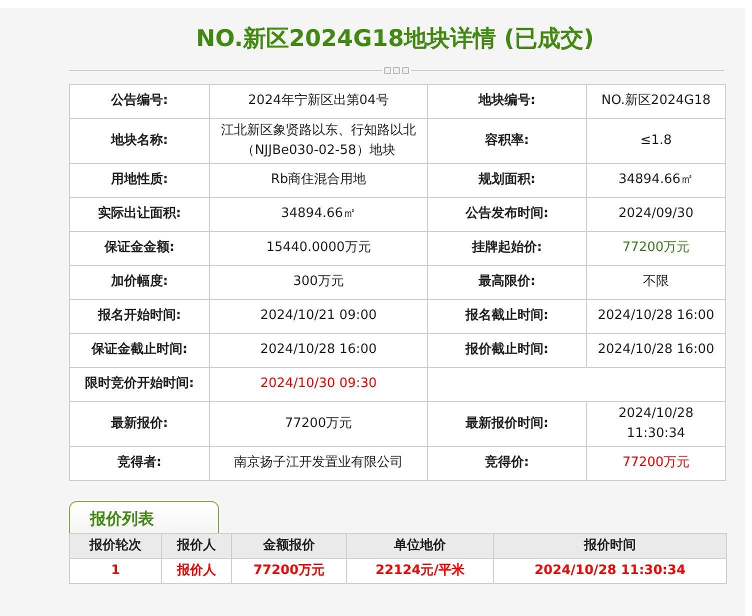  I want to click on field-value: 江北新区象贤路以东、行知路以北（NJJBe030-02-58）地块, so click(319, 141).